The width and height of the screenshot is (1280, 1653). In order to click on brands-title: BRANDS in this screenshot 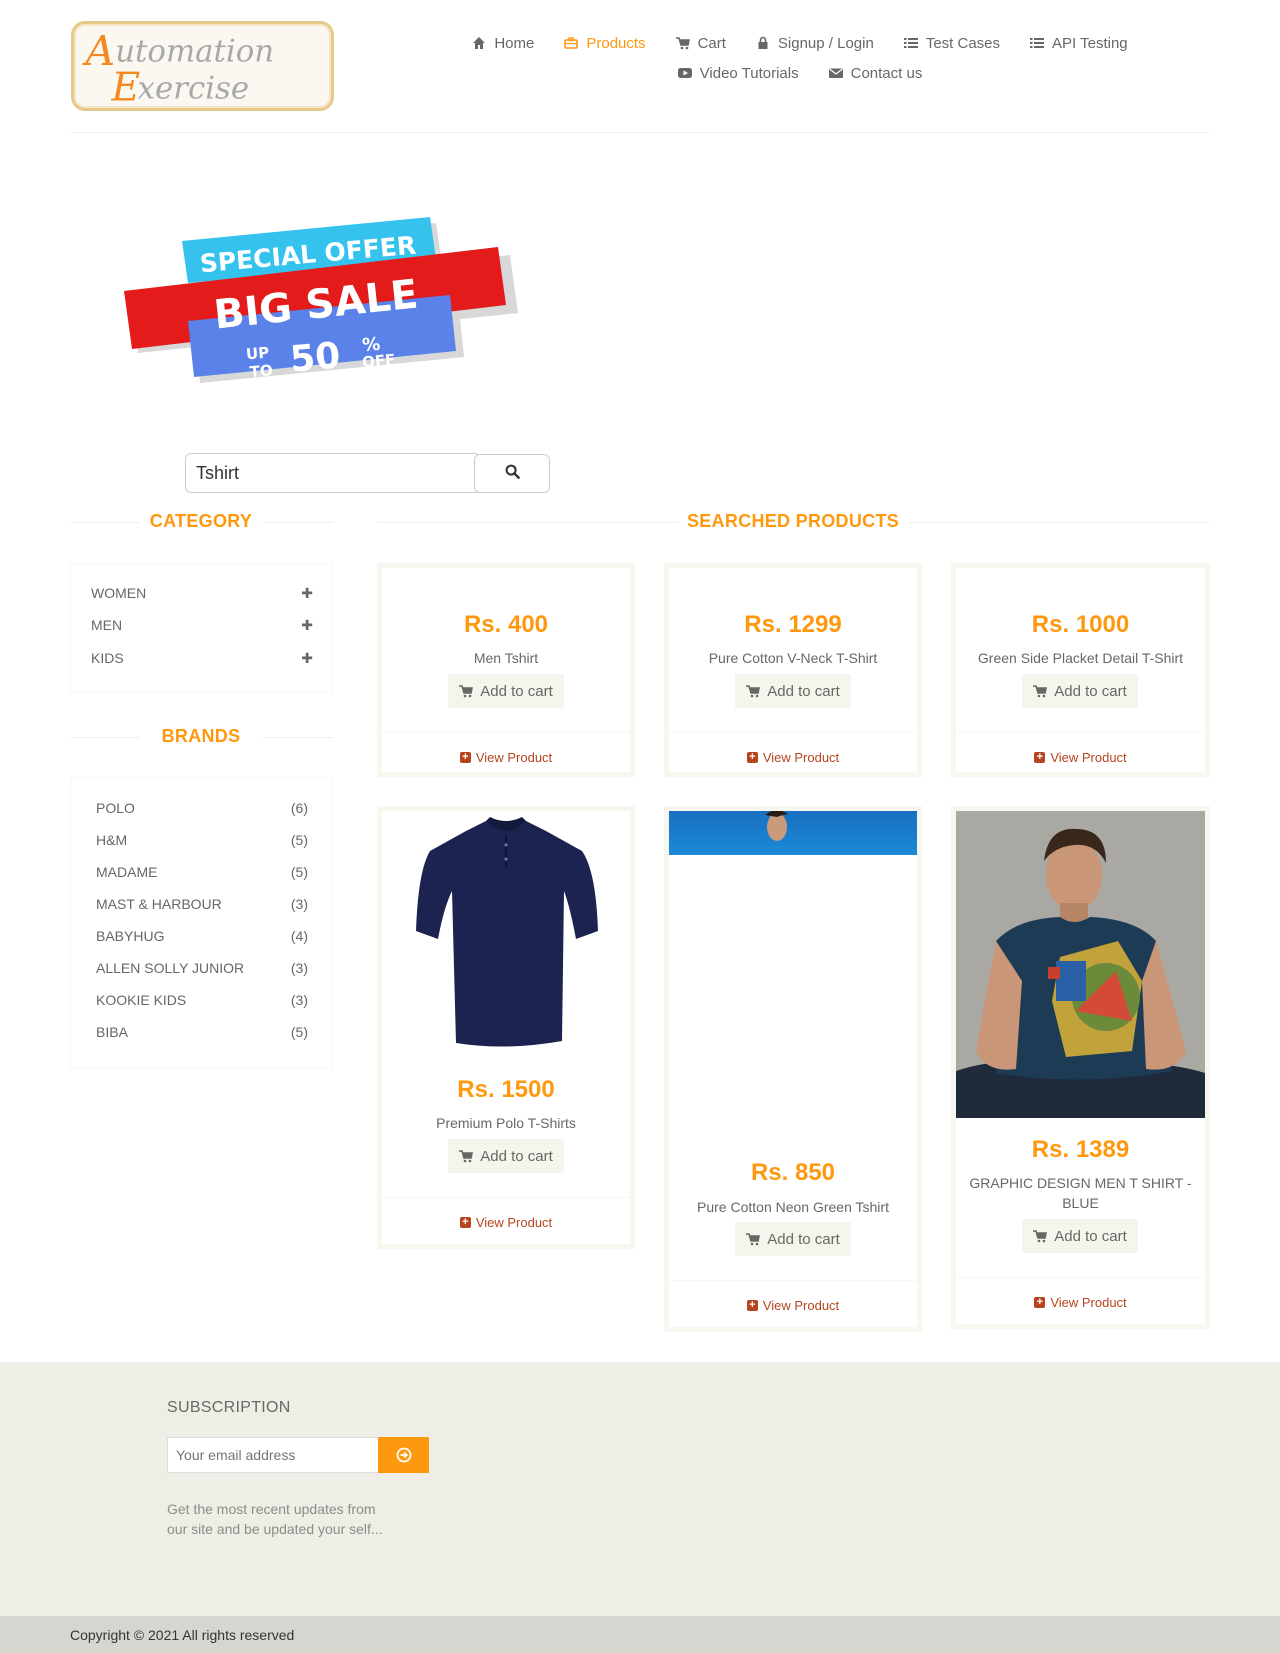, I will do `click(201, 736)`.